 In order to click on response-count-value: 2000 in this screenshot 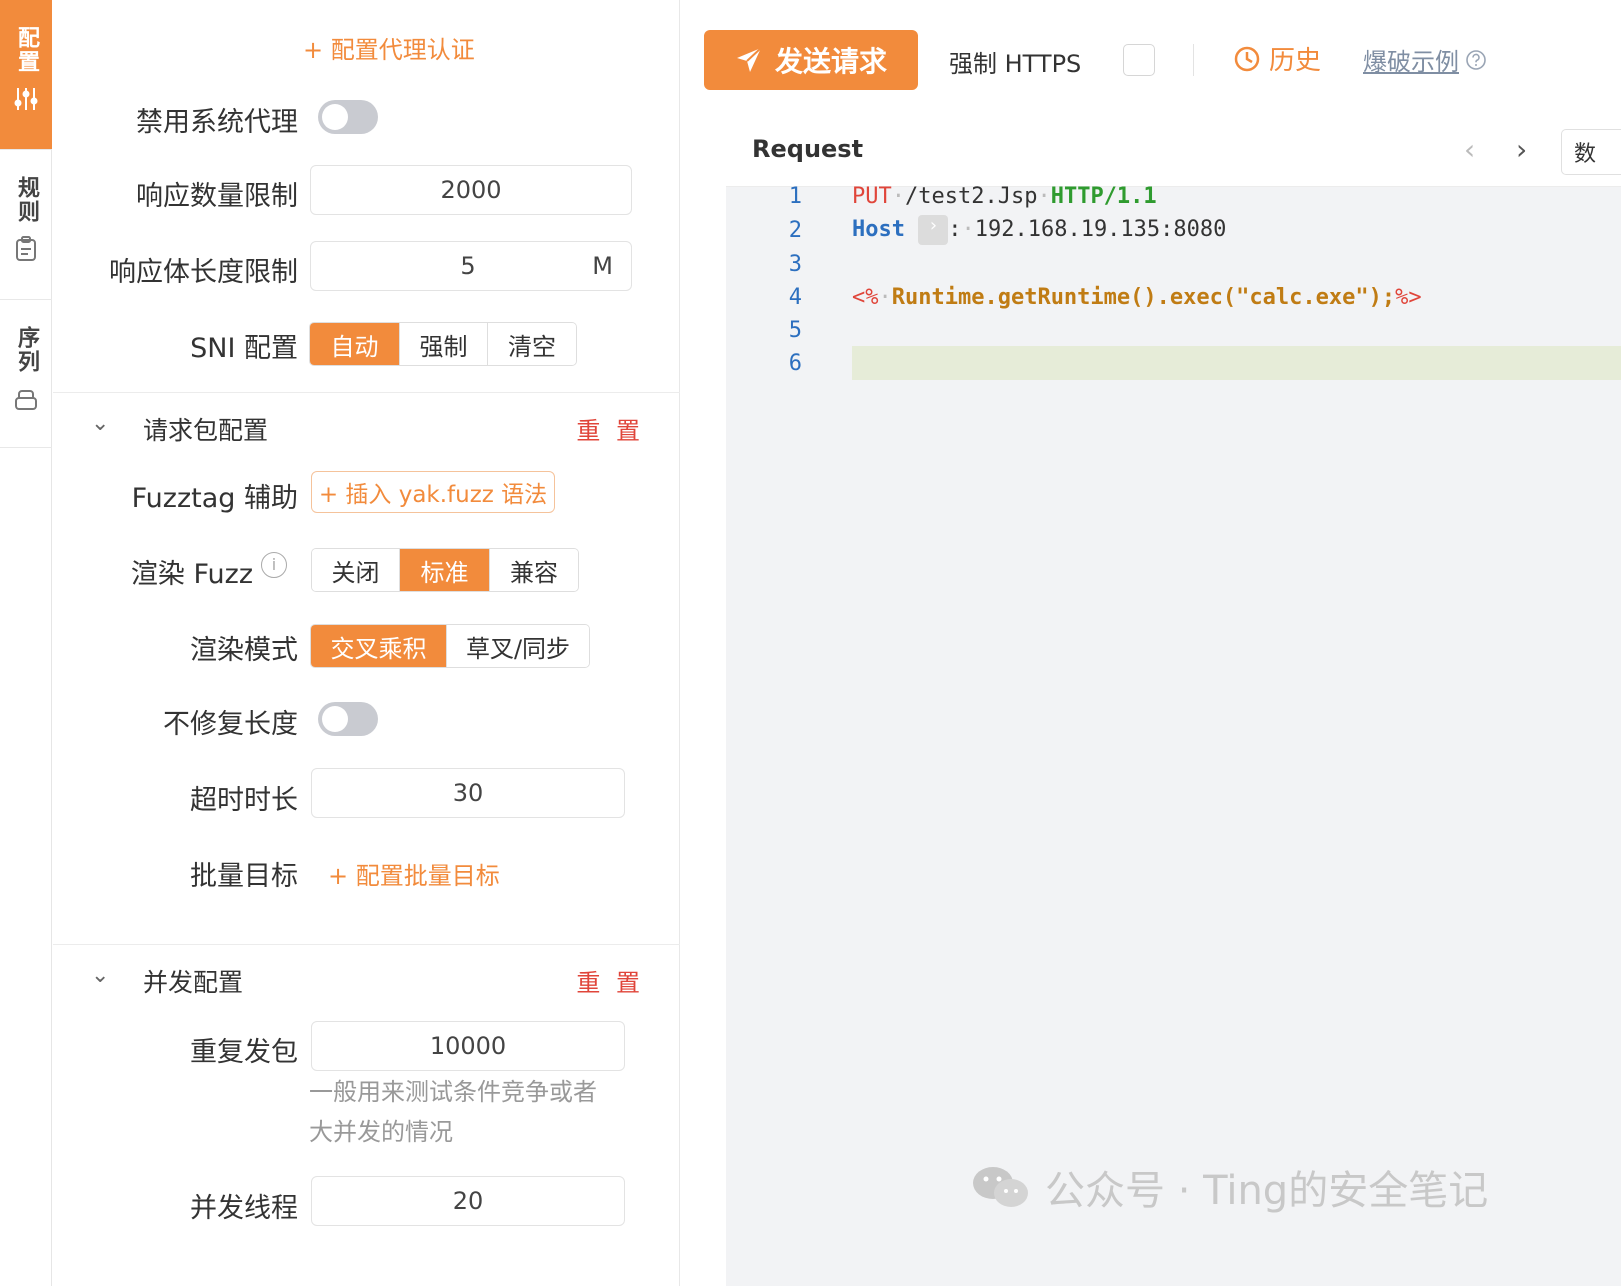, I will do `click(471, 190)`.